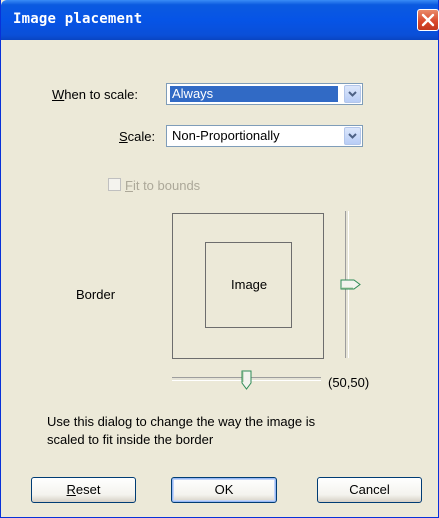  Describe the element at coordinates (166, 185) in the screenshot. I see `fit-to-bounds-label-text: it to bounds` at that location.